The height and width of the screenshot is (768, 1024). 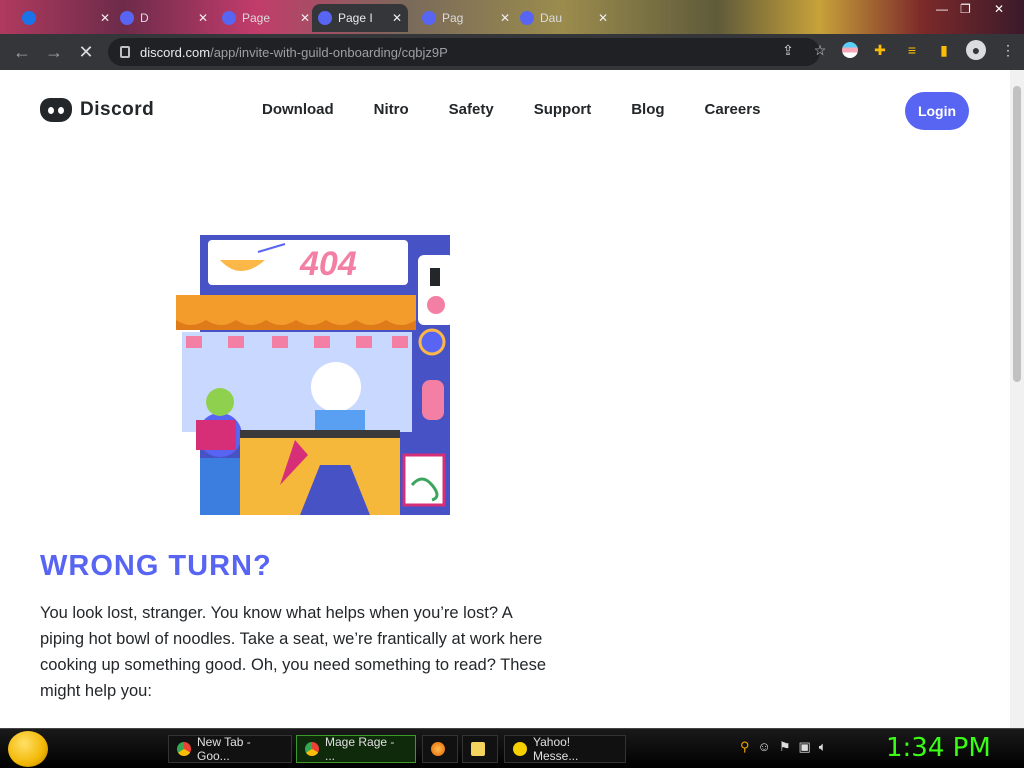 I want to click on tab-title: Dau, so click(x=551, y=18).